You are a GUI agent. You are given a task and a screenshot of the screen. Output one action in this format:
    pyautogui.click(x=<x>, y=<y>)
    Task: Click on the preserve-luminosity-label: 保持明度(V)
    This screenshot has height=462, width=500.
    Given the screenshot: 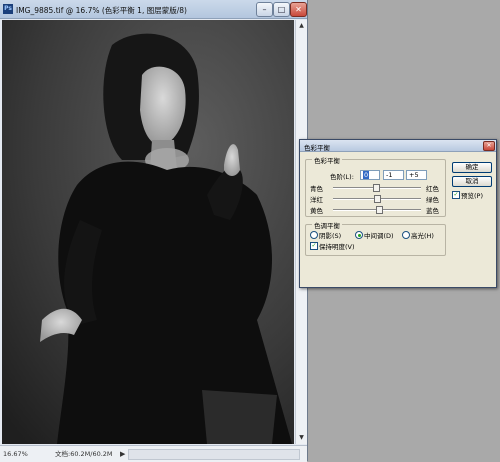 What is the action you would take?
    pyautogui.click(x=337, y=246)
    